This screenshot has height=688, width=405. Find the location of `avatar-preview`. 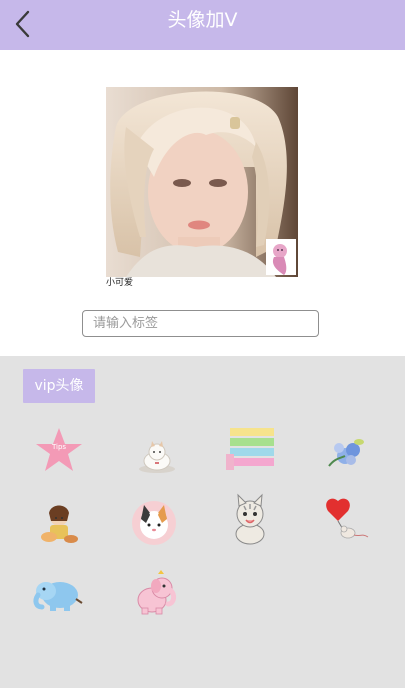

avatar-preview is located at coordinates (202, 187).